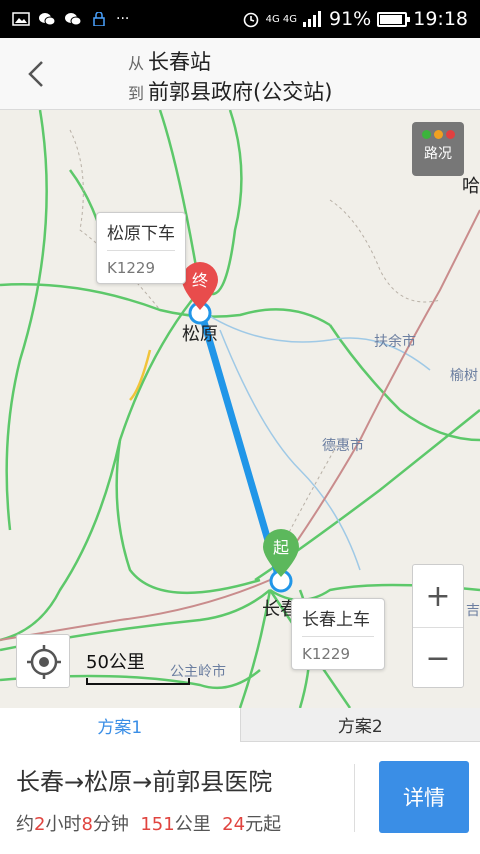 This screenshot has height=854, width=480. Describe the element at coordinates (240, 19) in the screenshot. I see `status-bar: ··· 4G 4G 91% 19:18` at that location.